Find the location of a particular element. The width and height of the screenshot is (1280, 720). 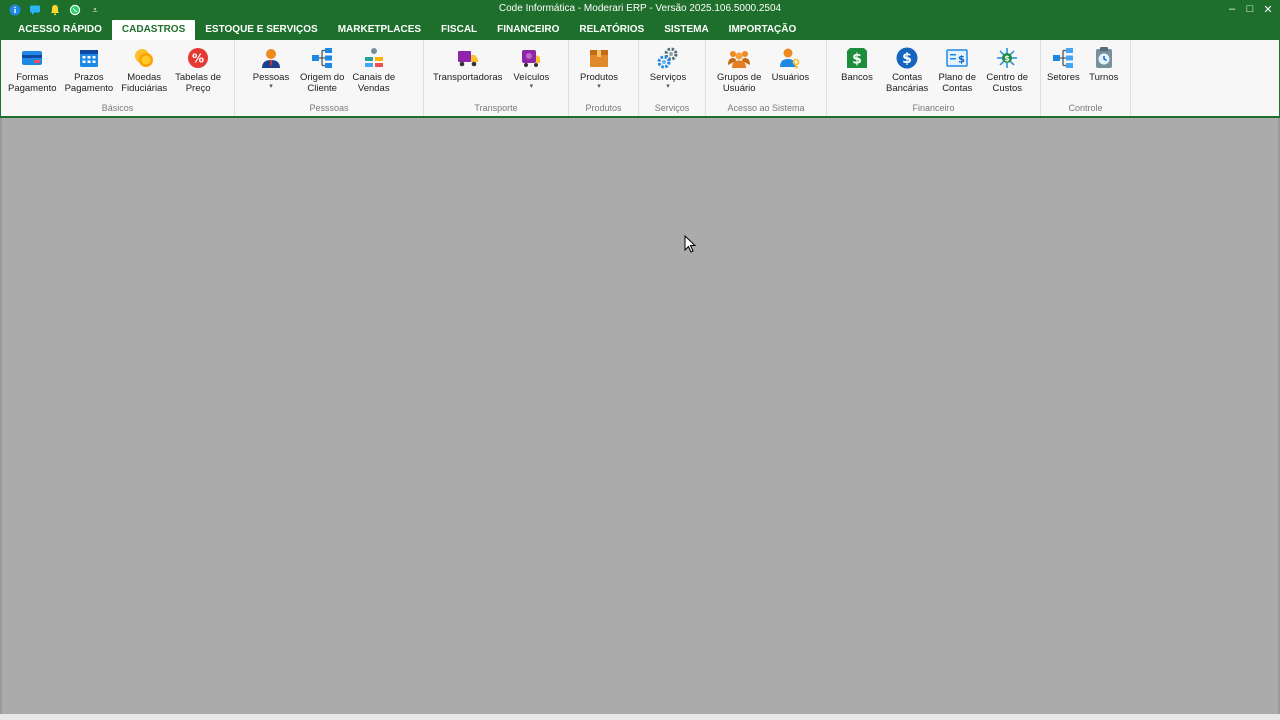

user-key-icon is located at coordinates (790, 58).